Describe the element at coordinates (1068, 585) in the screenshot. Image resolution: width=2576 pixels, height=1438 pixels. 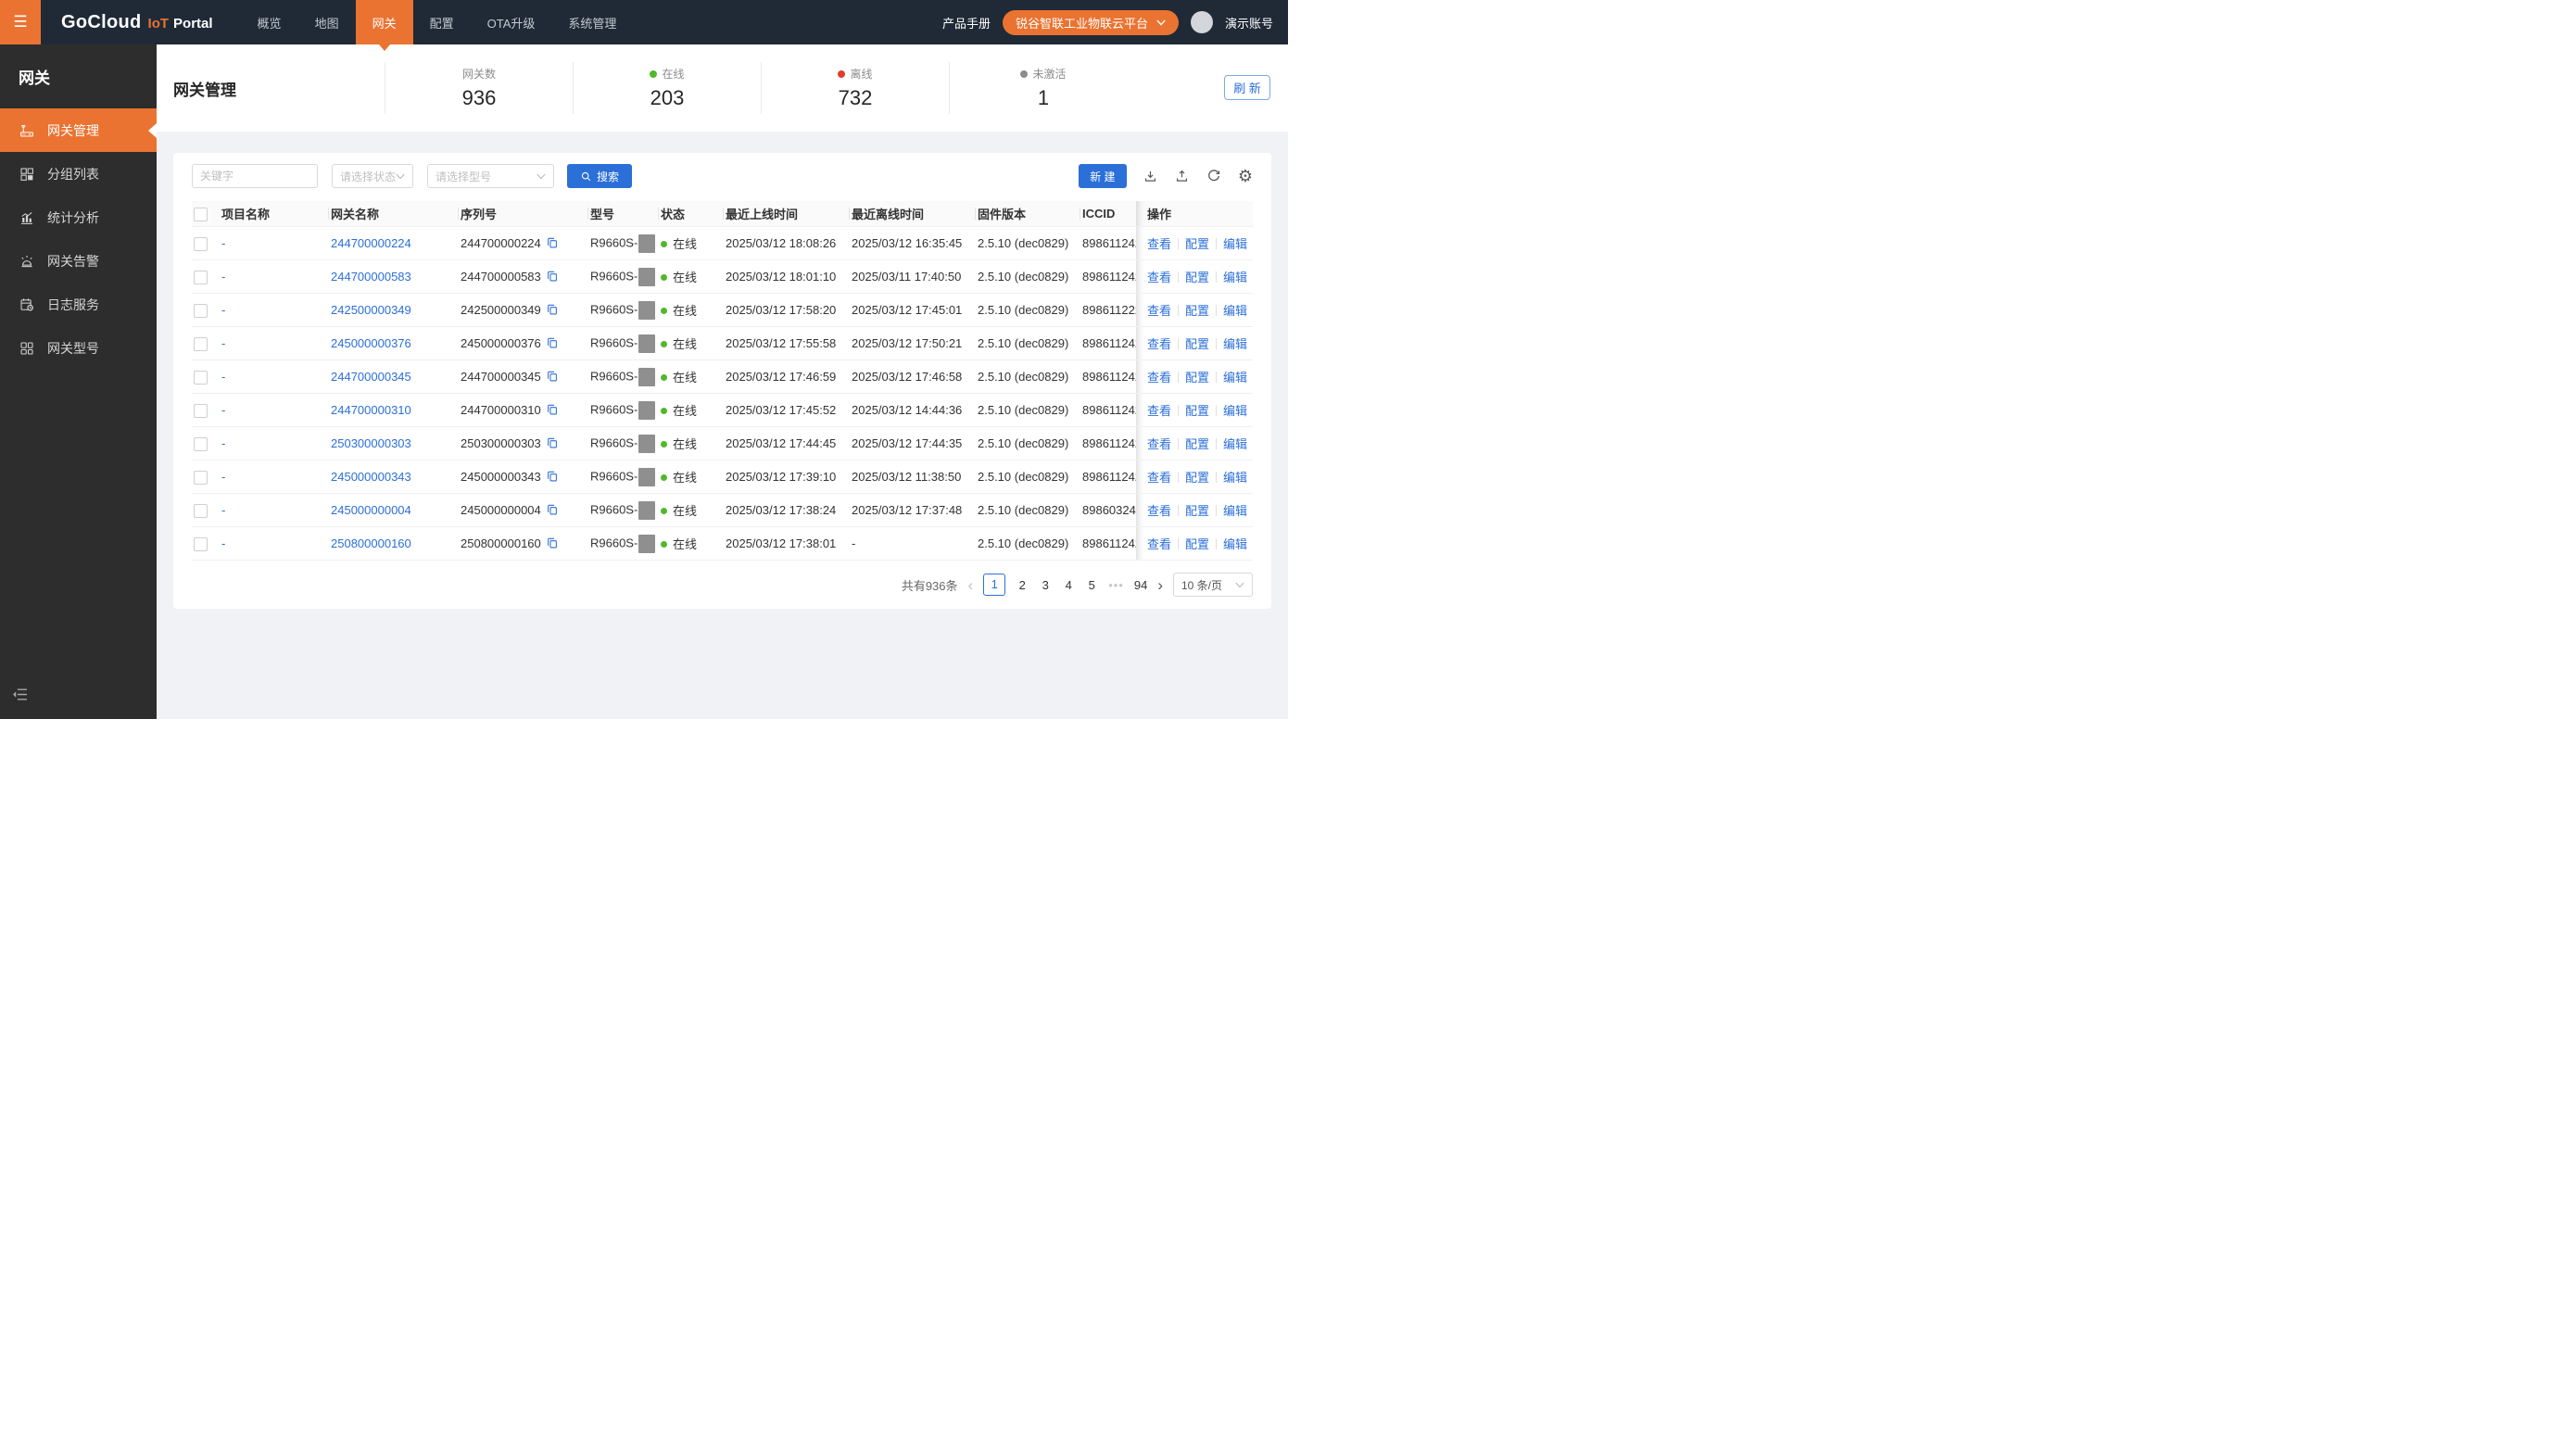
I see `page-number-4: 4` at that location.